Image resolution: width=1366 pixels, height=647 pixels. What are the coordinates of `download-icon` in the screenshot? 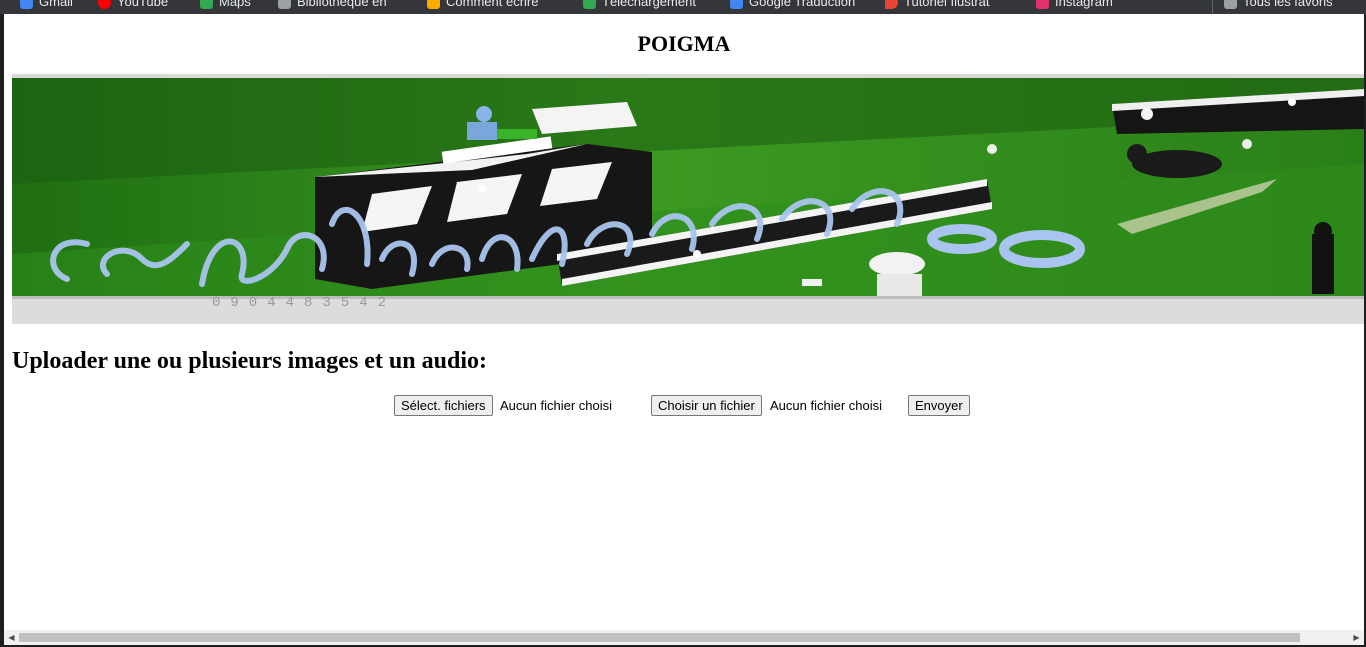 It's located at (589, 5).